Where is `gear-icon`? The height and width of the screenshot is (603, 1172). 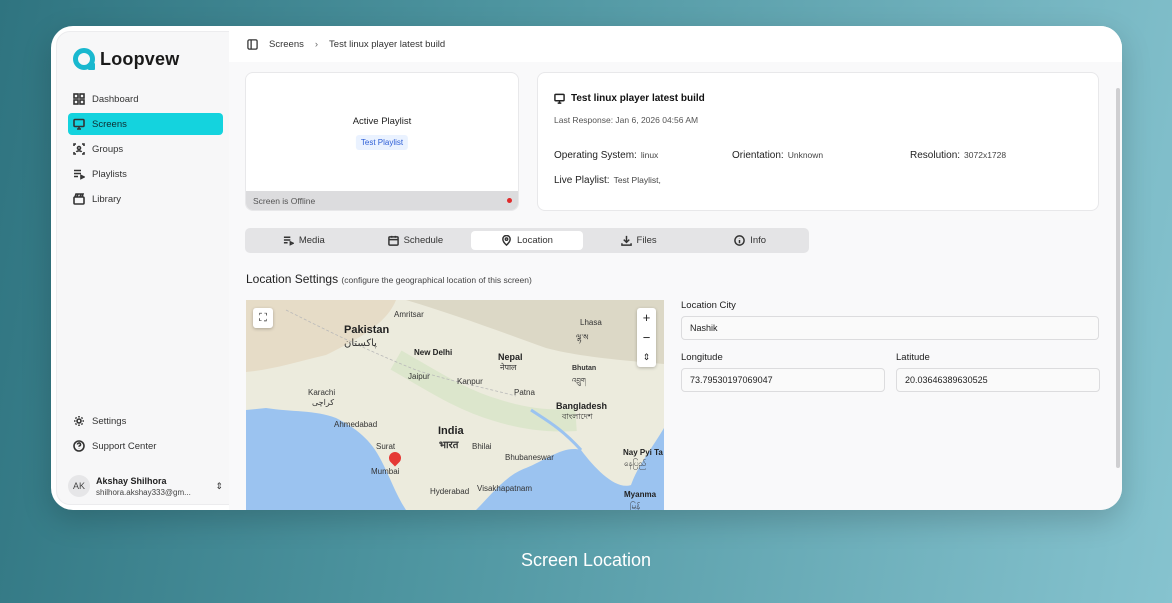
gear-icon is located at coordinates (79, 421).